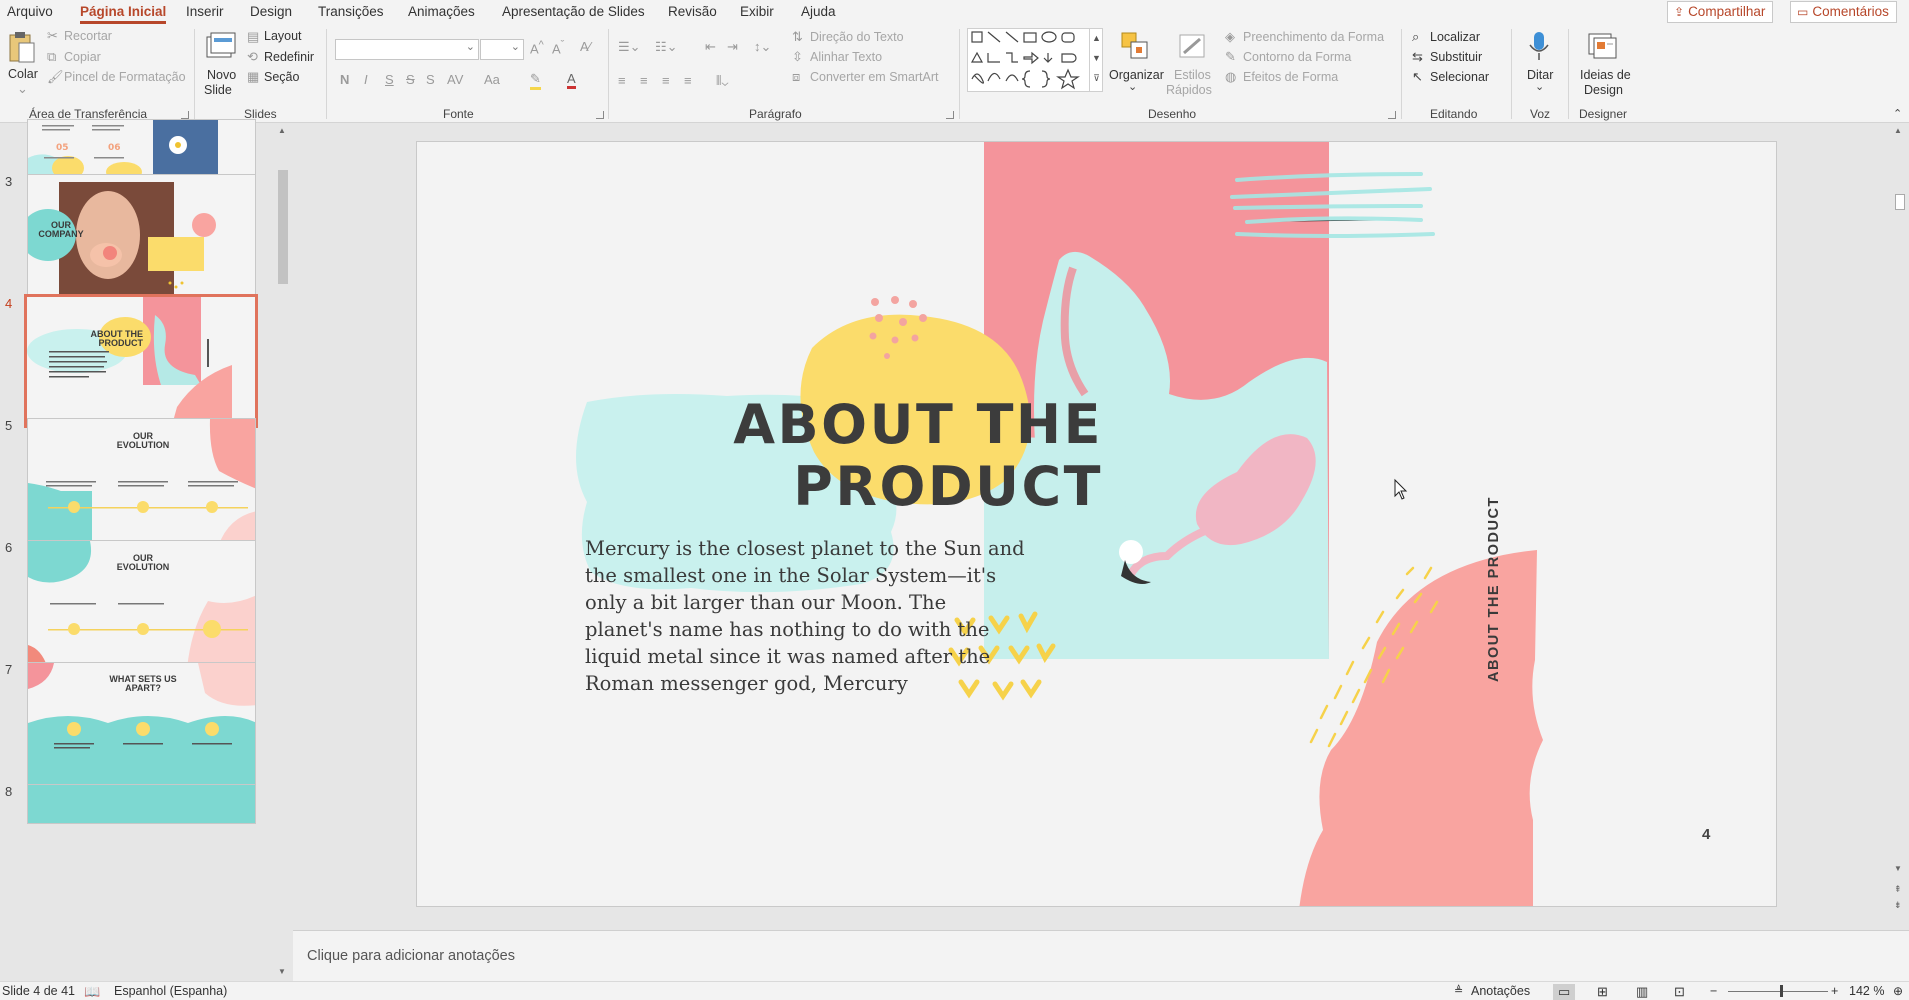 The height and width of the screenshot is (1000, 1909). I want to click on next-slide-icon: ⇟, so click(1898, 905).